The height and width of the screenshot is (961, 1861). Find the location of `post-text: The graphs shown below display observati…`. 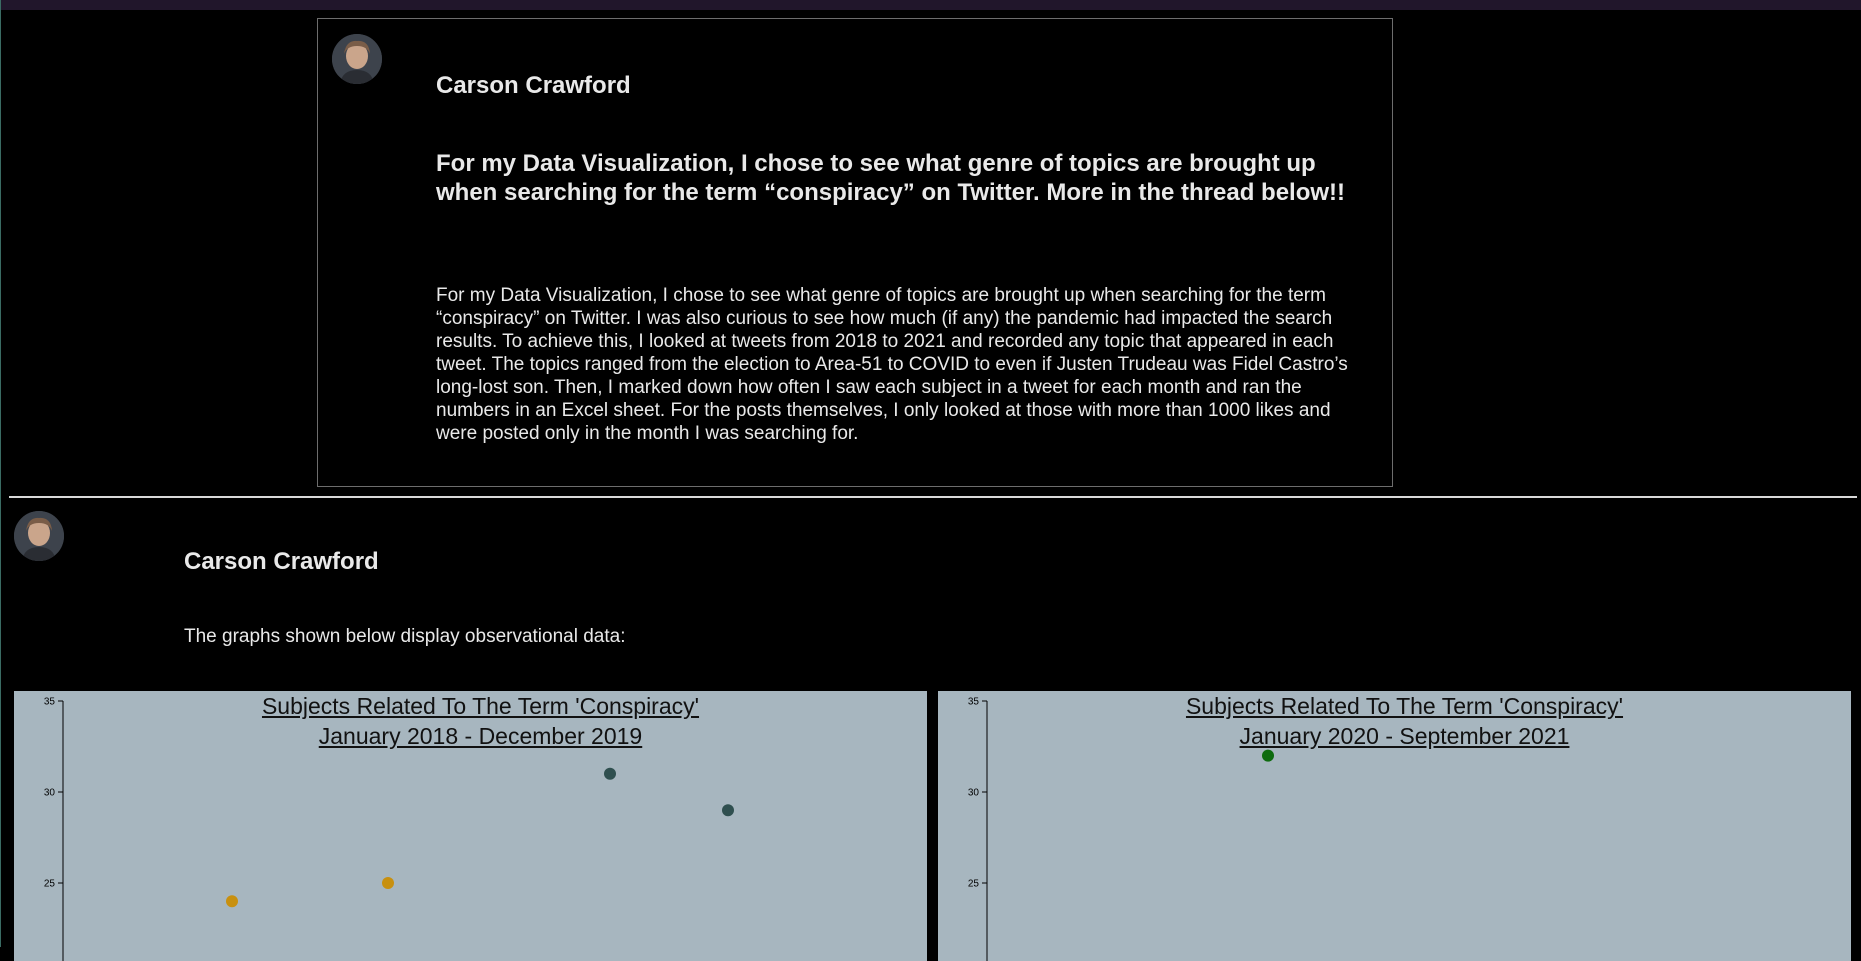

post-text: The graphs shown below display observati… is located at coordinates (405, 636).